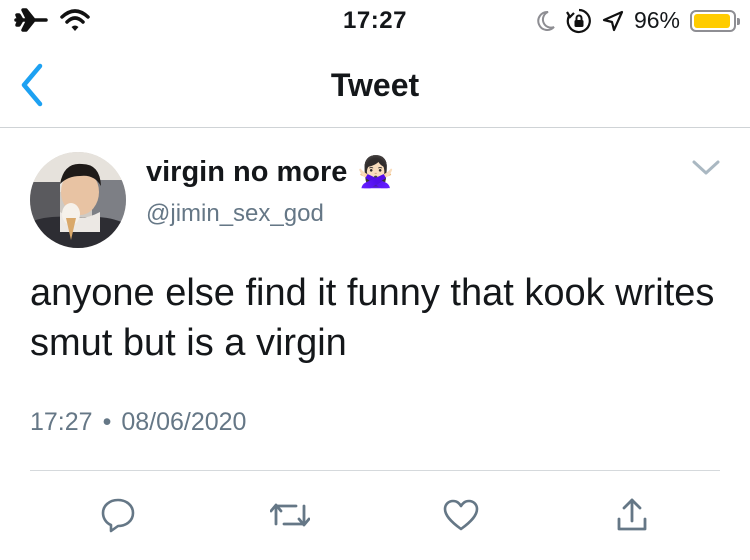 This screenshot has width=750, height=560. Describe the element at coordinates (375, 20) in the screenshot. I see `status-bar: 17:27 96%` at that location.